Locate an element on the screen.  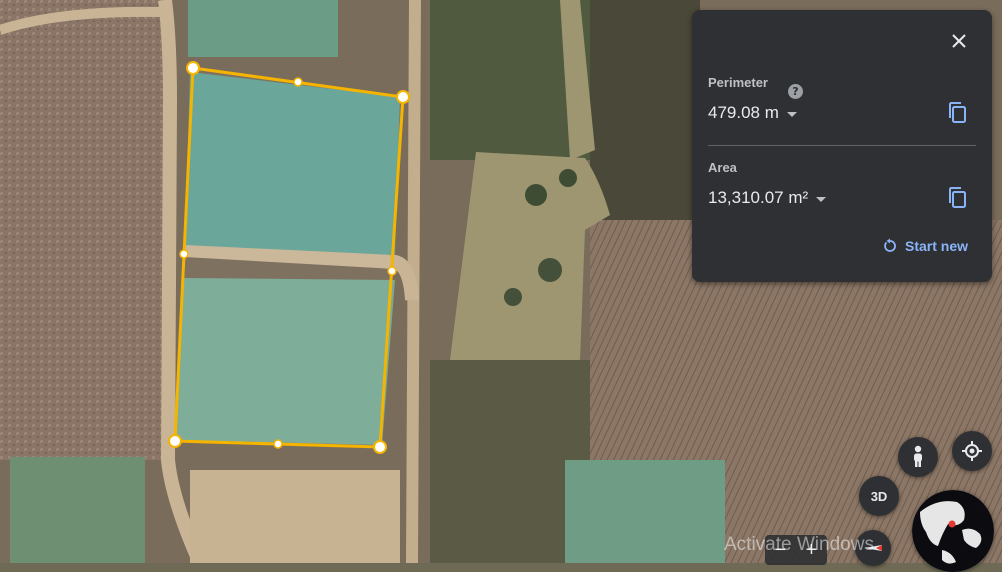
globe-button is located at coordinates (953, 531).